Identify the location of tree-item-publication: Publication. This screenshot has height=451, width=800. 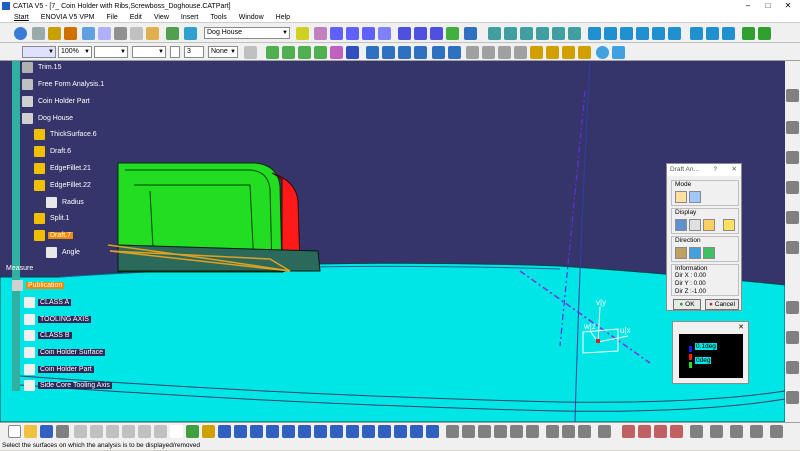
(38, 285).